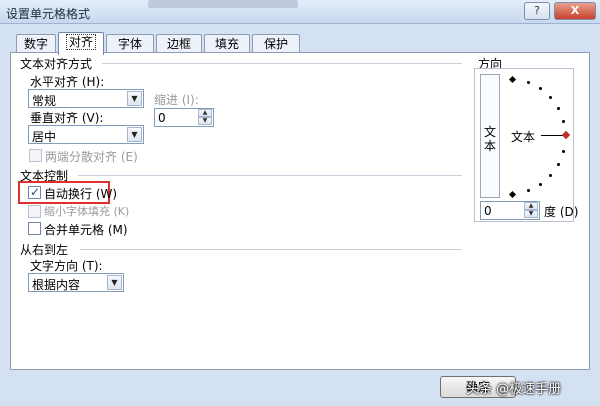 This screenshot has height=406, width=600. Describe the element at coordinates (86, 134) in the screenshot. I see `vertical-alignment-select: 居中 ▼` at that location.